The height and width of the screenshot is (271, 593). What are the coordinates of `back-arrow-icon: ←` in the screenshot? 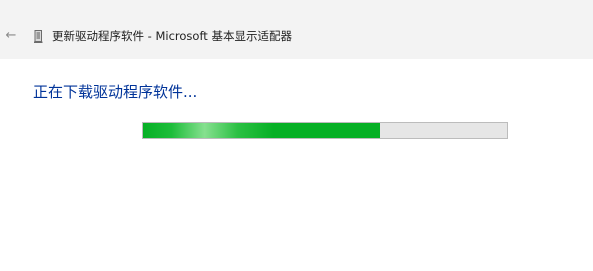 It's located at (11, 36).